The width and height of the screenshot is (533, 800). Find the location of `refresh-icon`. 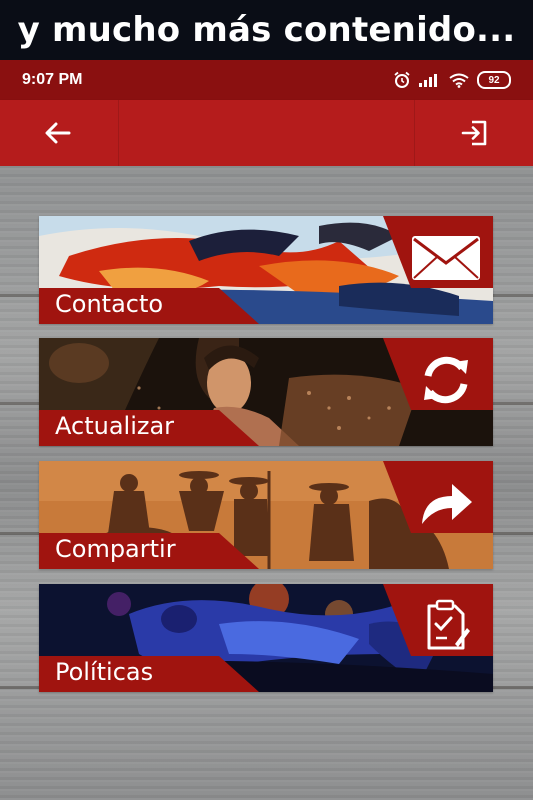

refresh-icon is located at coordinates (446, 380).